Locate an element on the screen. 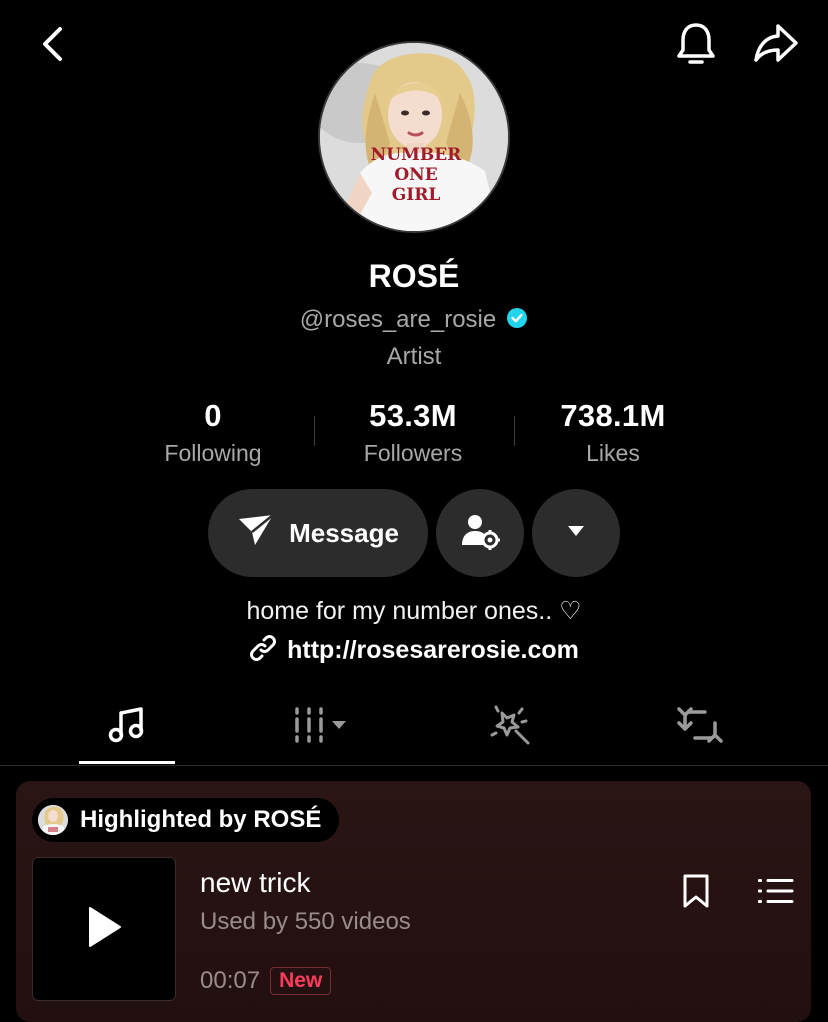  tab-music is located at coordinates (127, 727).